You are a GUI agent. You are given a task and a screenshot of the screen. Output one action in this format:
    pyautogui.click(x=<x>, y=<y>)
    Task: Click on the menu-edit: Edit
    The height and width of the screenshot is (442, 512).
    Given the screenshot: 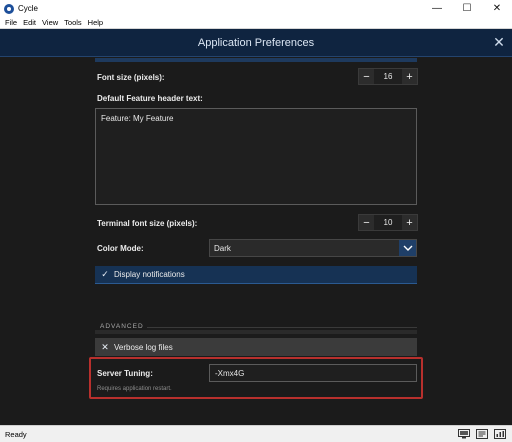 What is the action you would take?
    pyautogui.click(x=29, y=22)
    